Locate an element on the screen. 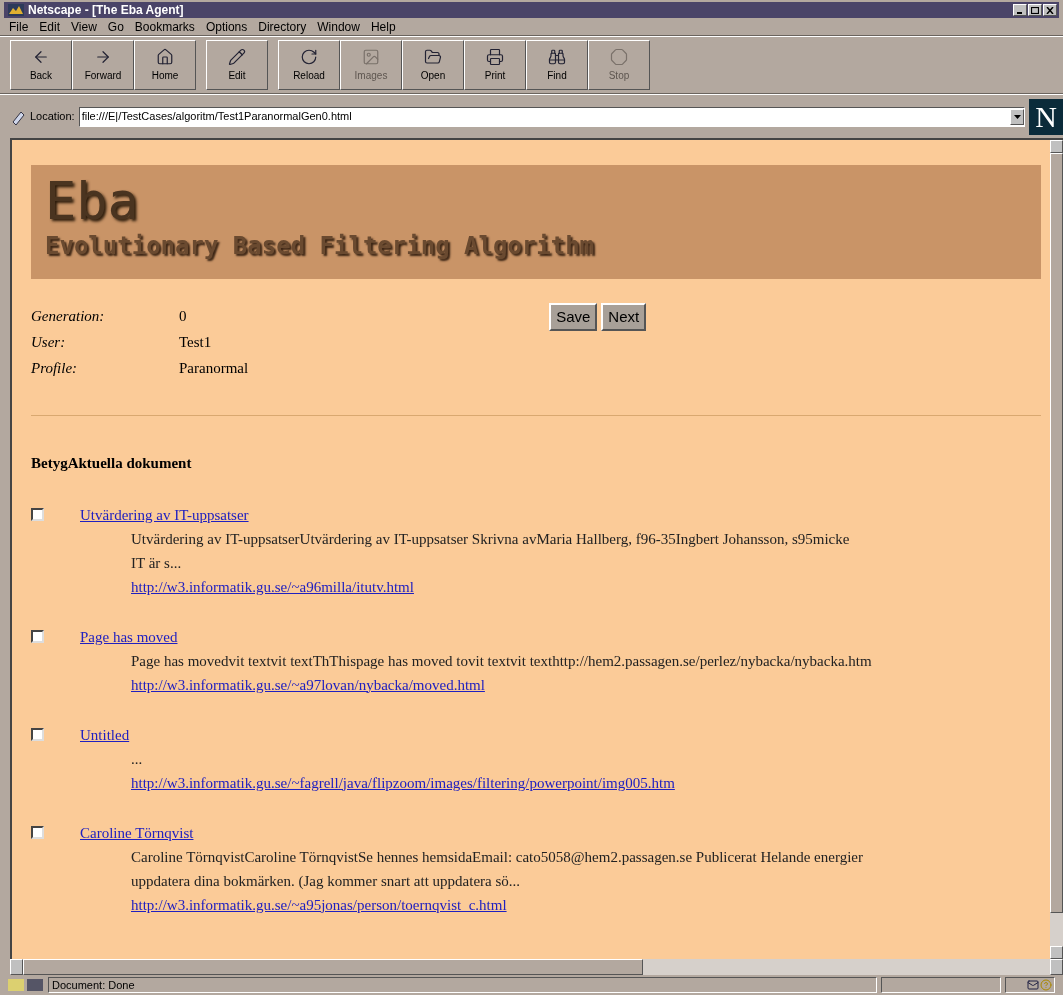  vertical-scrollbar is located at coordinates (1056, 549).